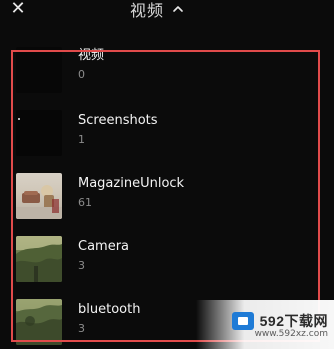 This screenshot has height=349, width=334. Describe the element at coordinates (118, 120) in the screenshot. I see `album-name: Screenshots` at that location.